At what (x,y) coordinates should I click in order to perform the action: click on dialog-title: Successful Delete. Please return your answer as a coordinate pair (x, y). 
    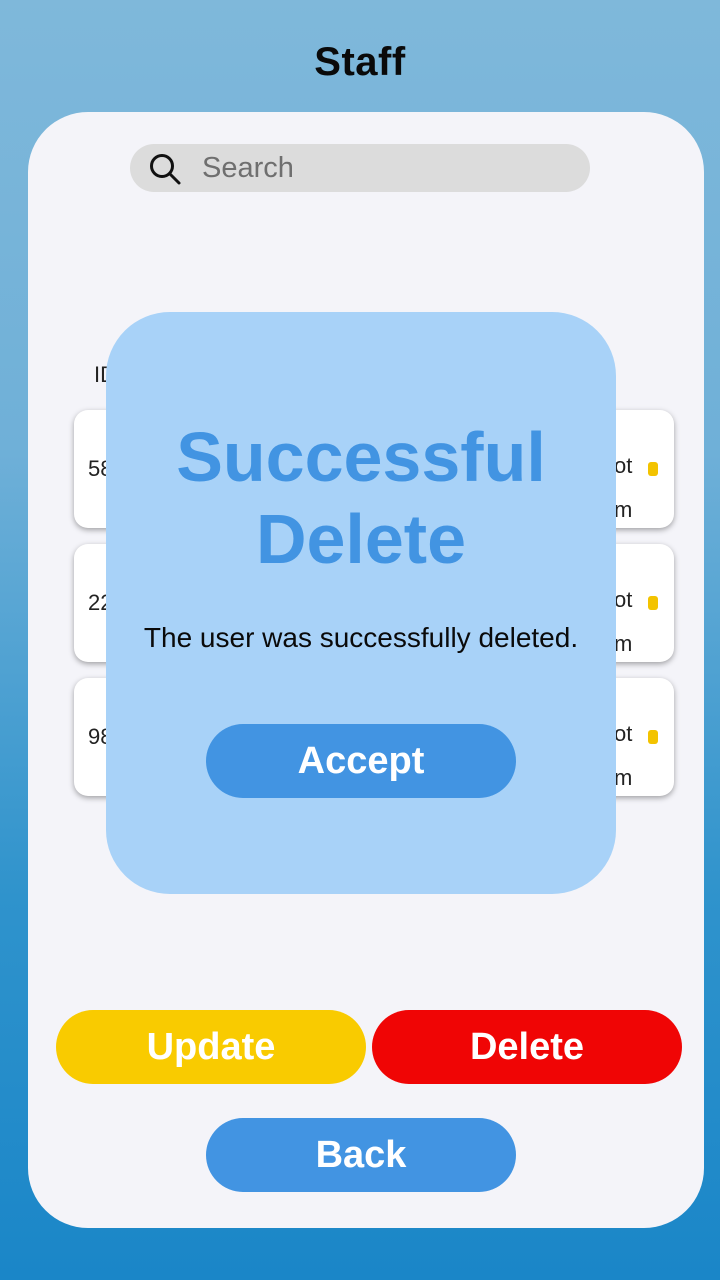
    Looking at the image, I should click on (361, 498).